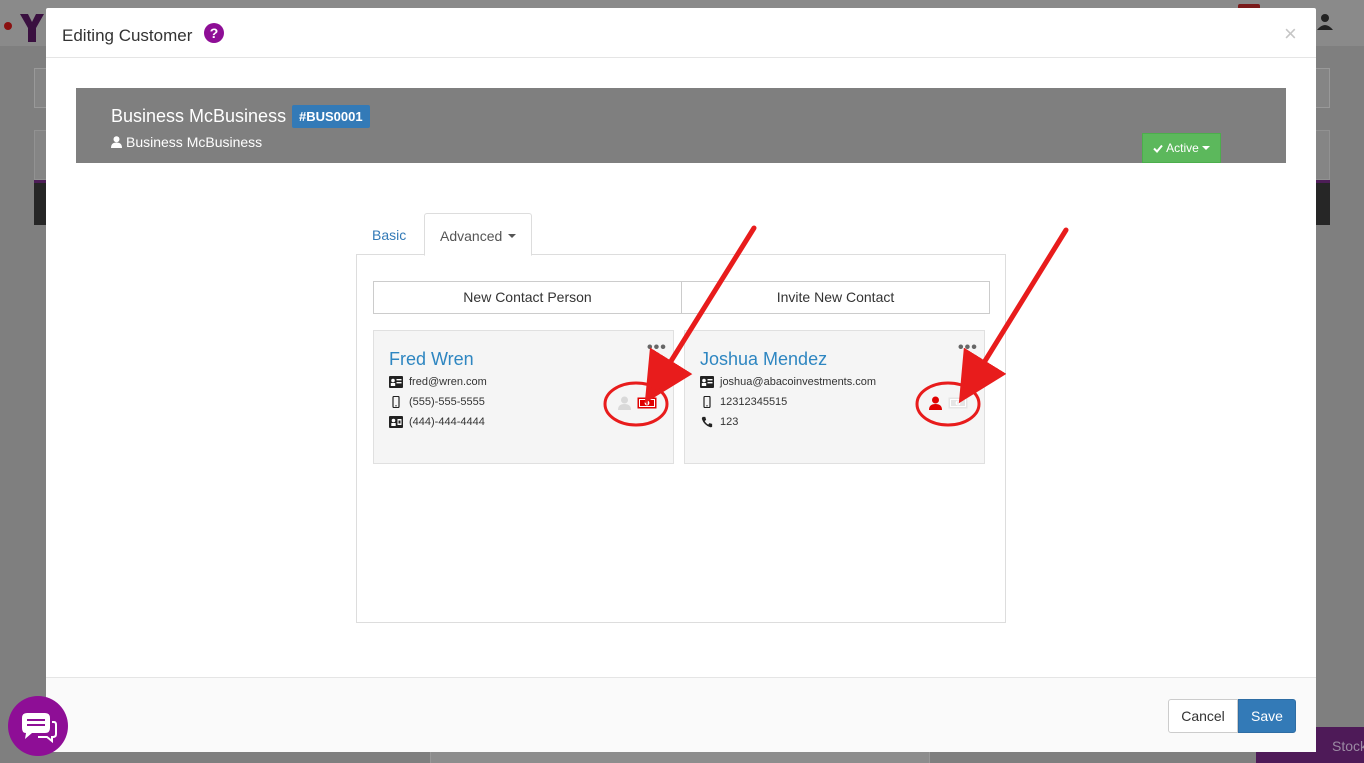 This screenshot has width=1364, height=763. What do you see at coordinates (447, 422) in the screenshot?
I see `contact-fax: (444)-444-4444` at bounding box center [447, 422].